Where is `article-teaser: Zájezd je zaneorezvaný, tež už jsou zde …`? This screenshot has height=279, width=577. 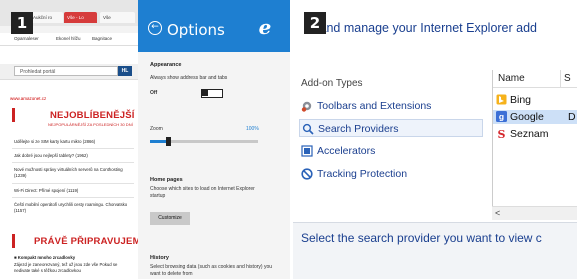
article-teaser: Zájezd je zaneorezvaný, tež už jsou zde … is located at coordinates (74, 268).